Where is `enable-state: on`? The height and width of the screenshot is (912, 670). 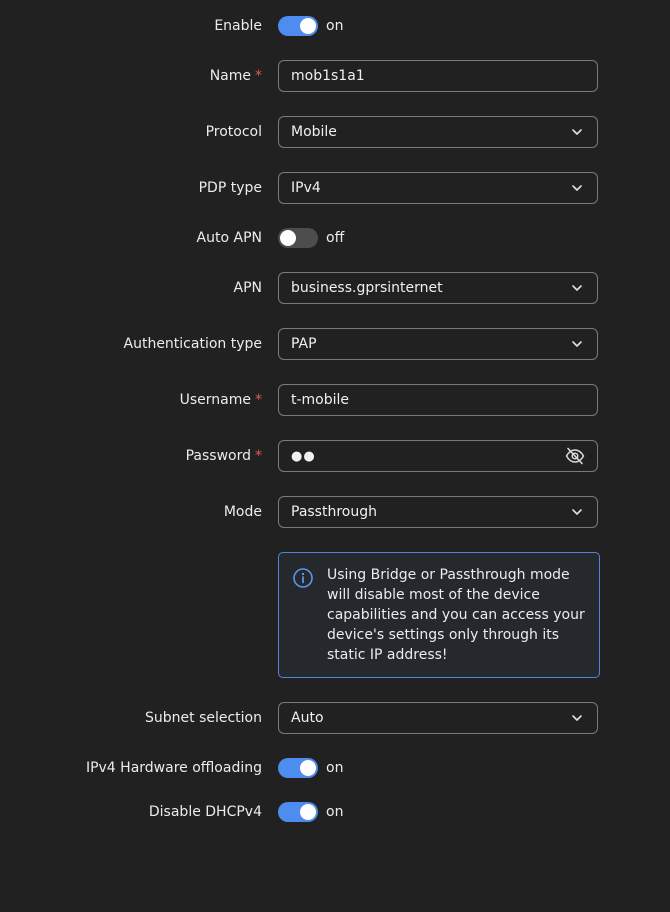
enable-state: on is located at coordinates (335, 26).